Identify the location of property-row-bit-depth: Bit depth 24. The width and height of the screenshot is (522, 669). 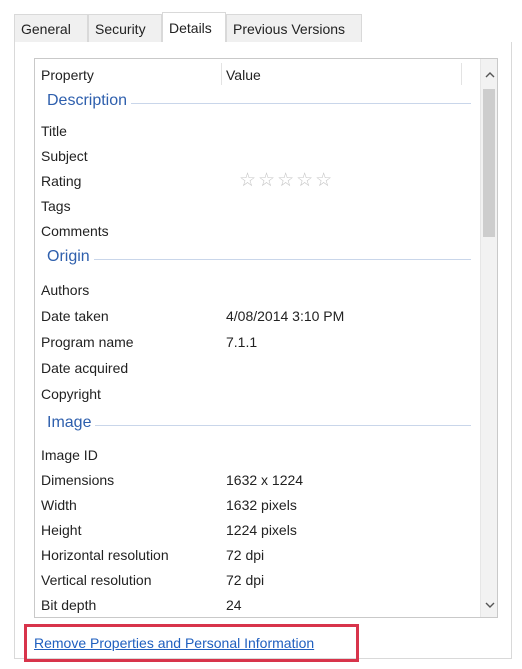
(258, 605).